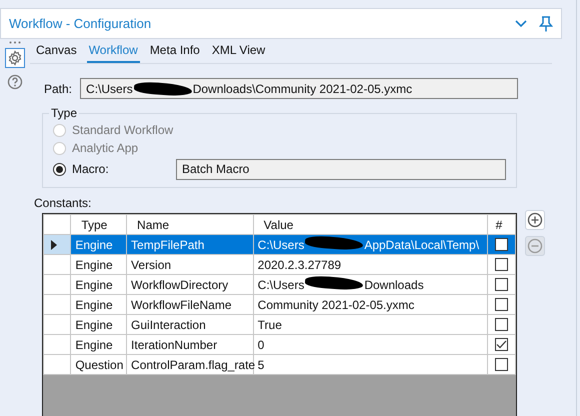  Describe the element at coordinates (336, 305) in the screenshot. I see `table-cell: Community 2021-02-05.yxmc` at that location.